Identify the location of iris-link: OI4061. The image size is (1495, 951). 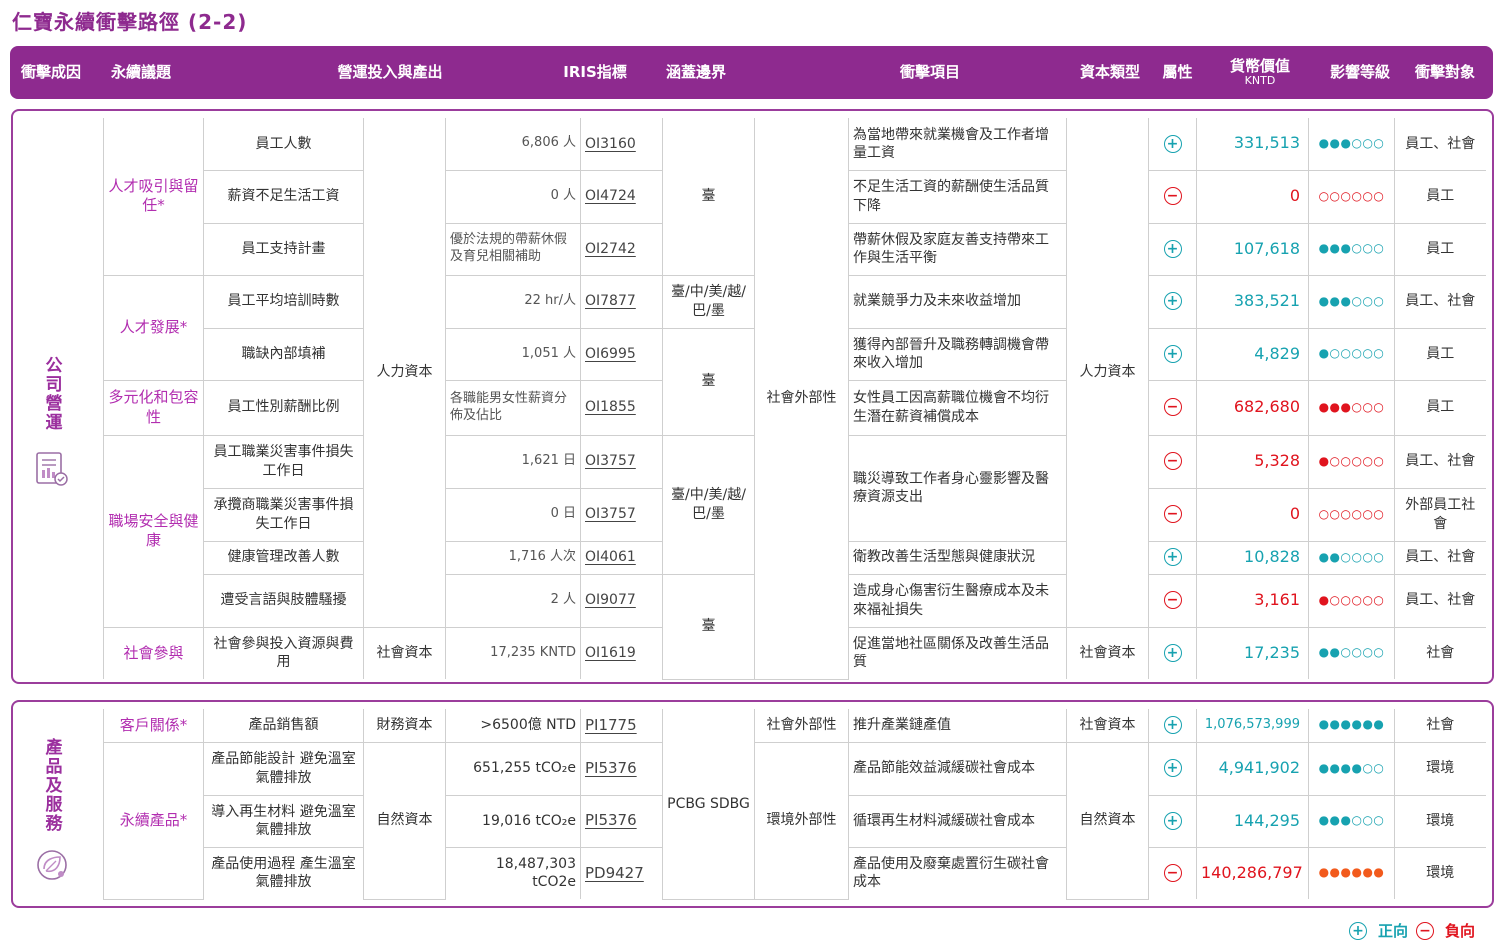
(610, 557).